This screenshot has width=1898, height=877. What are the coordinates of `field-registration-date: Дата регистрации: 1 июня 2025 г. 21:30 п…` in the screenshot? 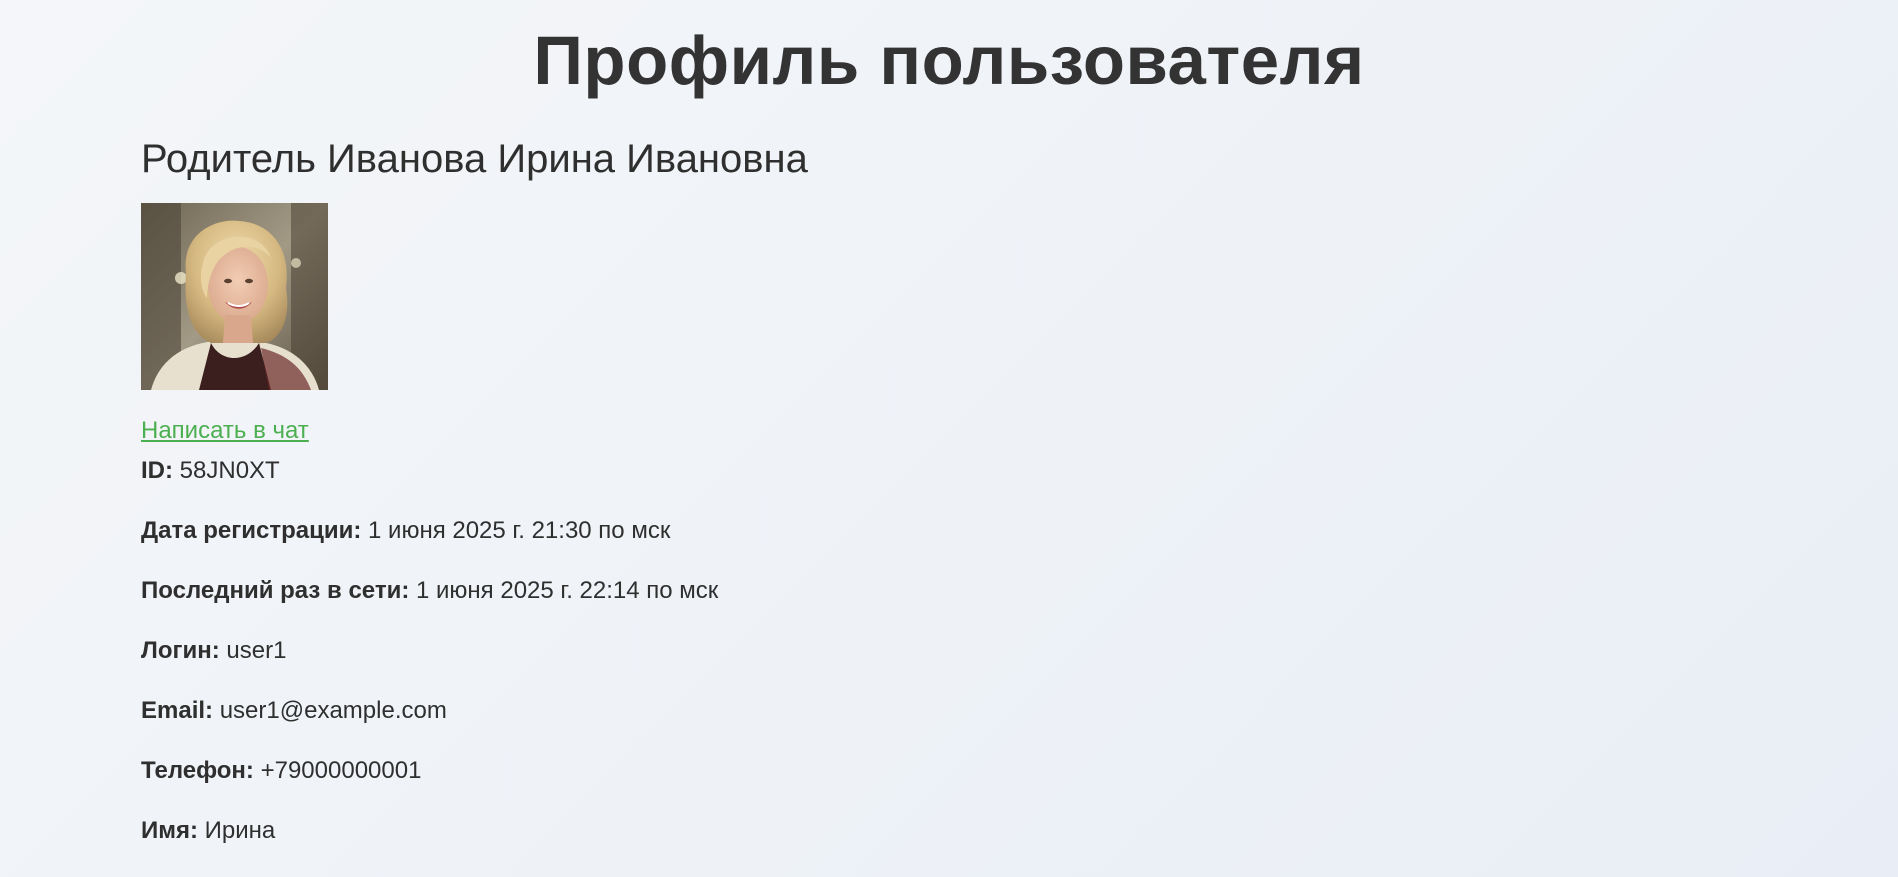 It's located at (791, 531).